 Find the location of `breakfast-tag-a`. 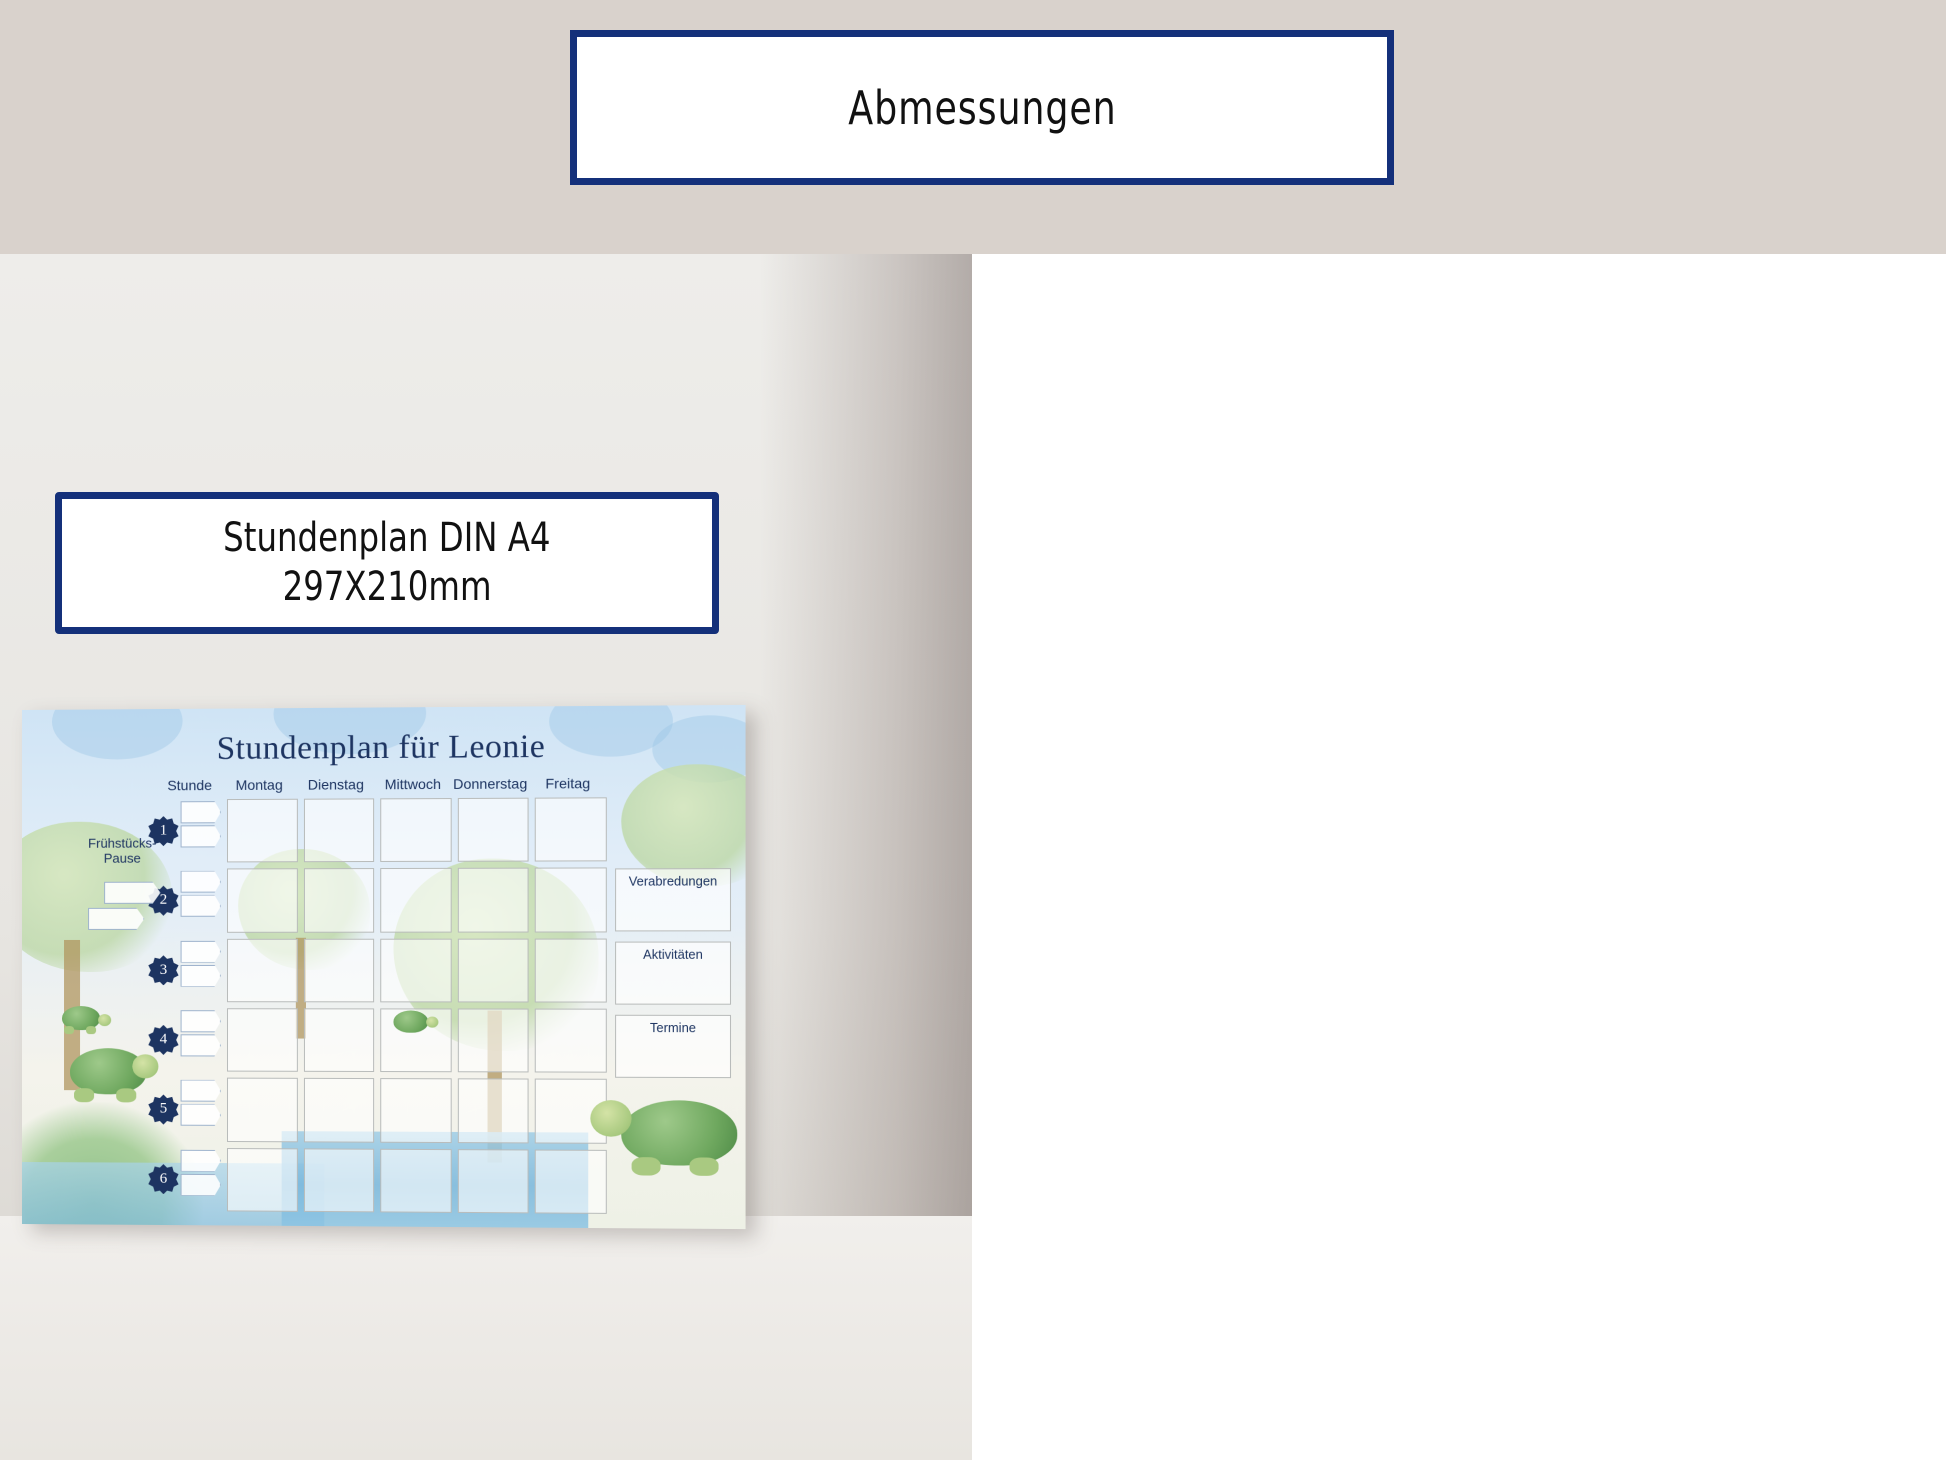

breakfast-tag-a is located at coordinates (132, 893).